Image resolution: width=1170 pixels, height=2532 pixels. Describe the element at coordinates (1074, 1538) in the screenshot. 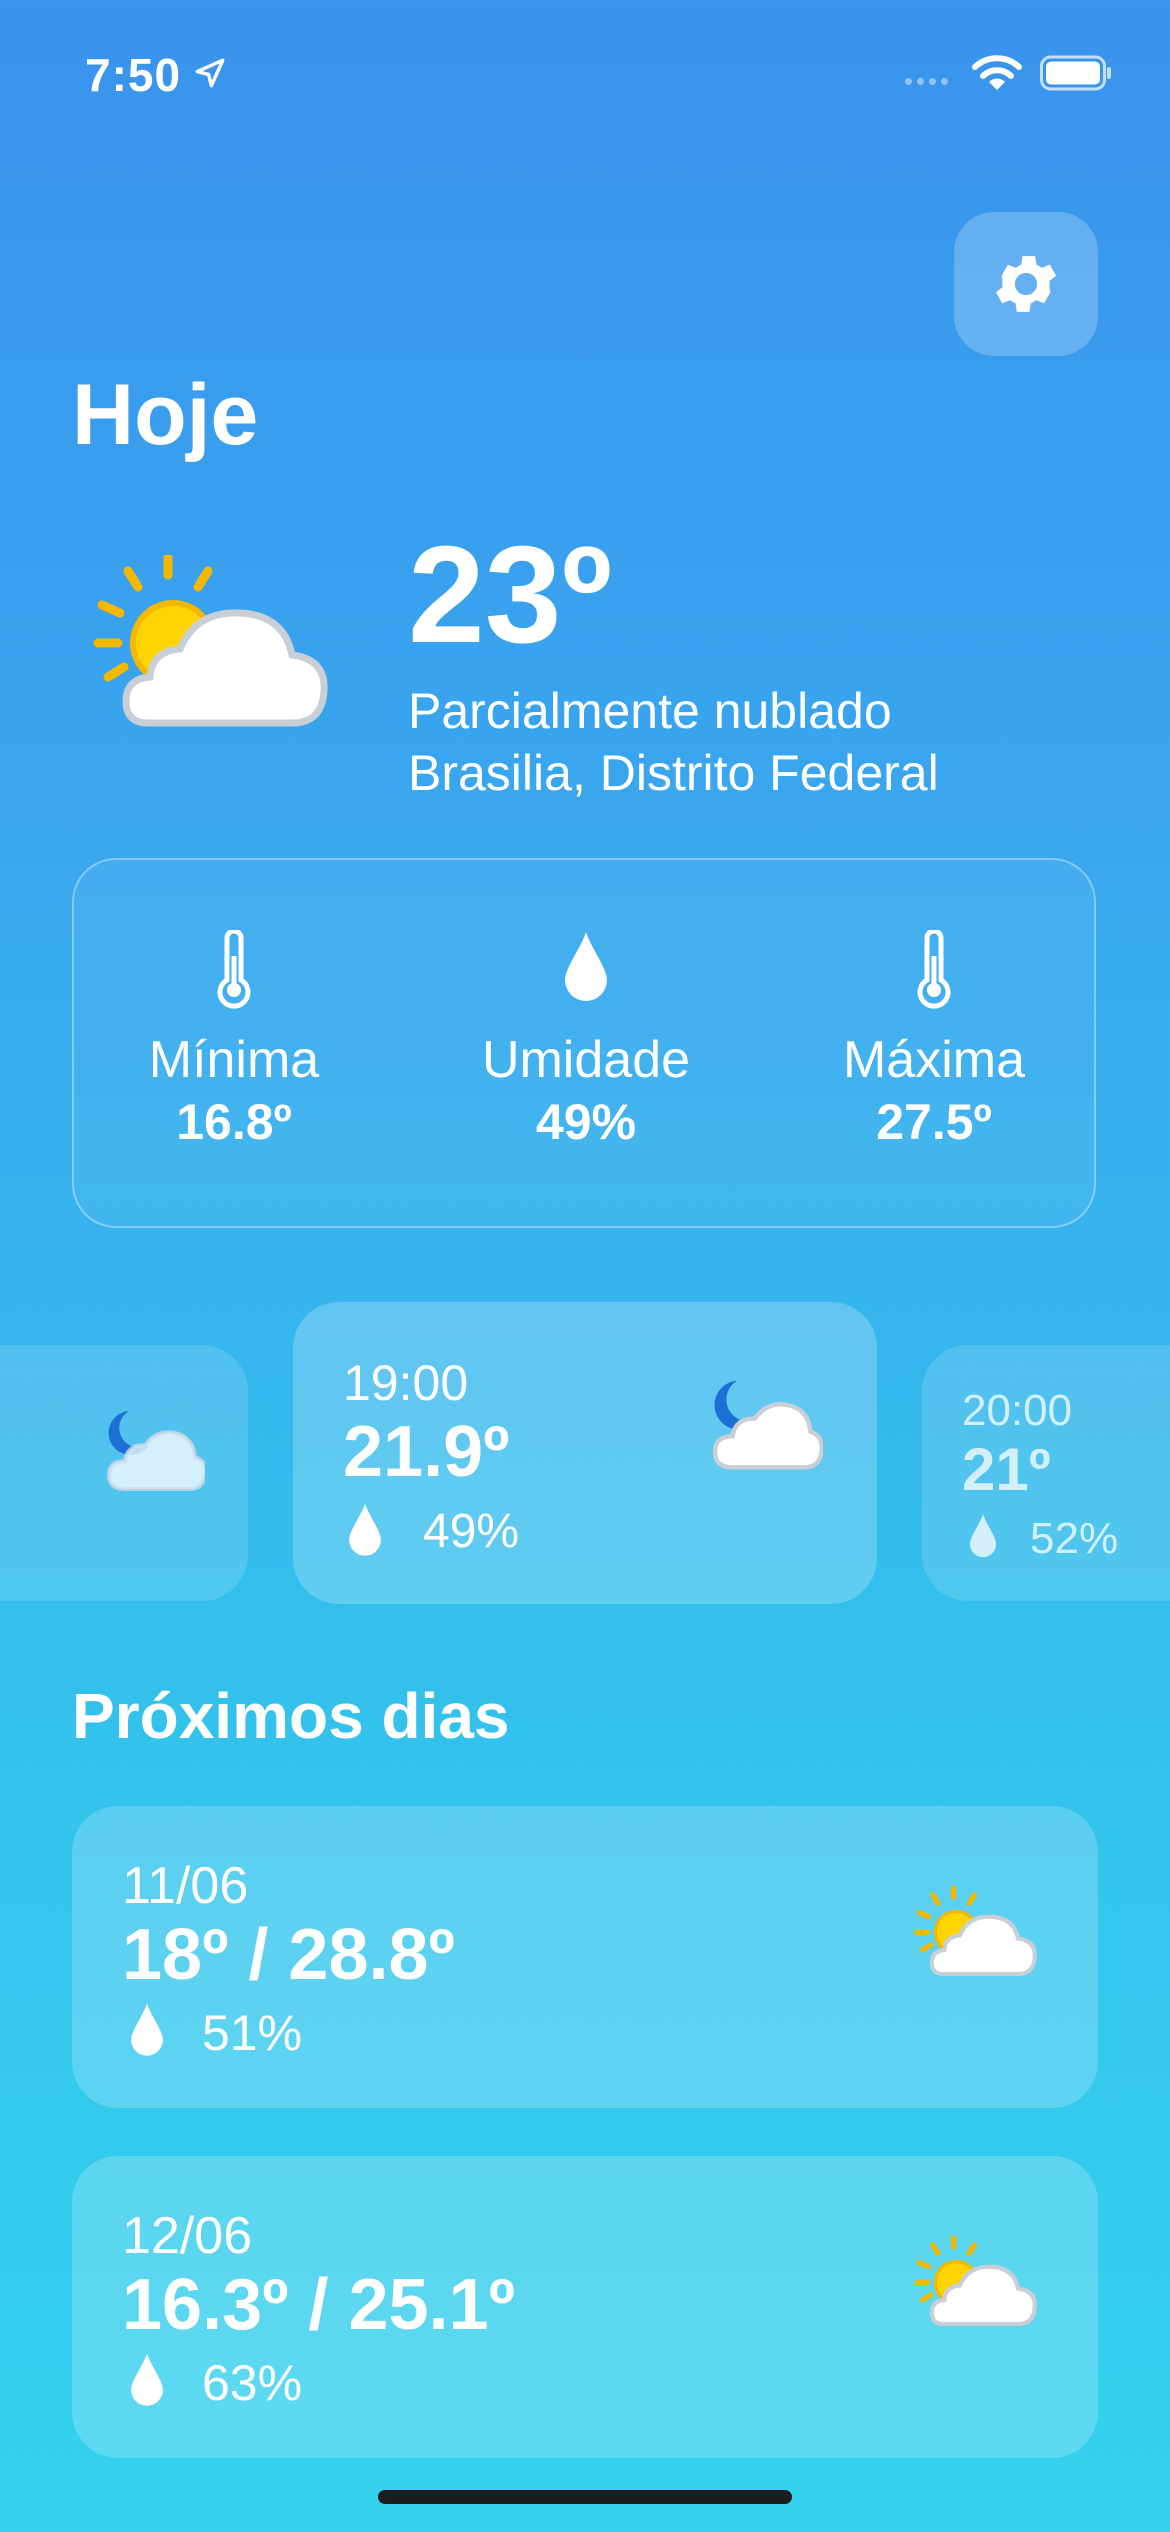

I see `hourly-humidity: 52%` at that location.